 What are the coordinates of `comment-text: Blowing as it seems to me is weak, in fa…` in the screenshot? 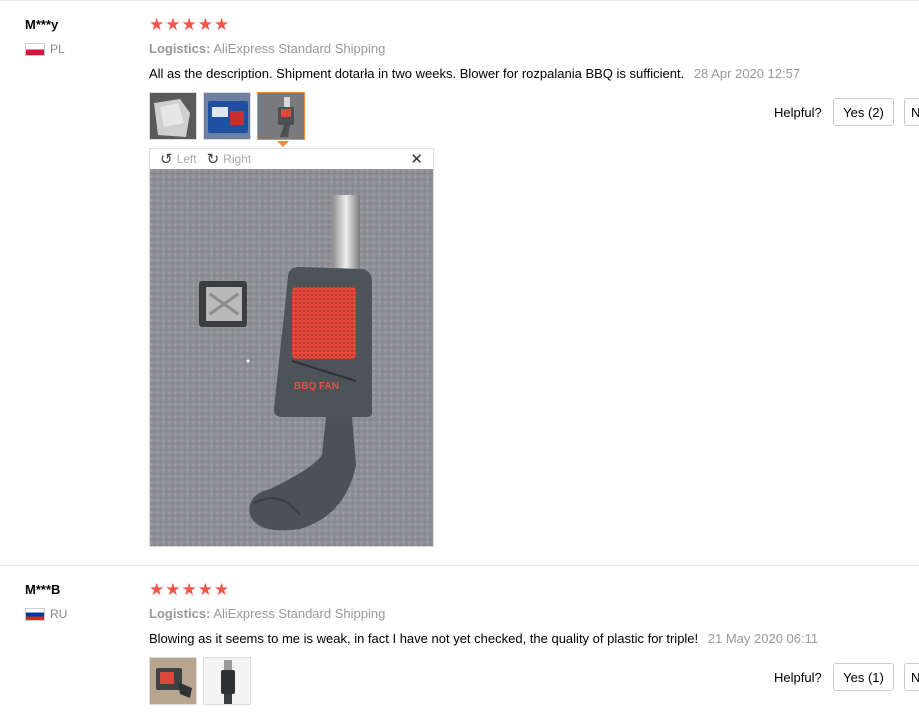 It's located at (424, 638).